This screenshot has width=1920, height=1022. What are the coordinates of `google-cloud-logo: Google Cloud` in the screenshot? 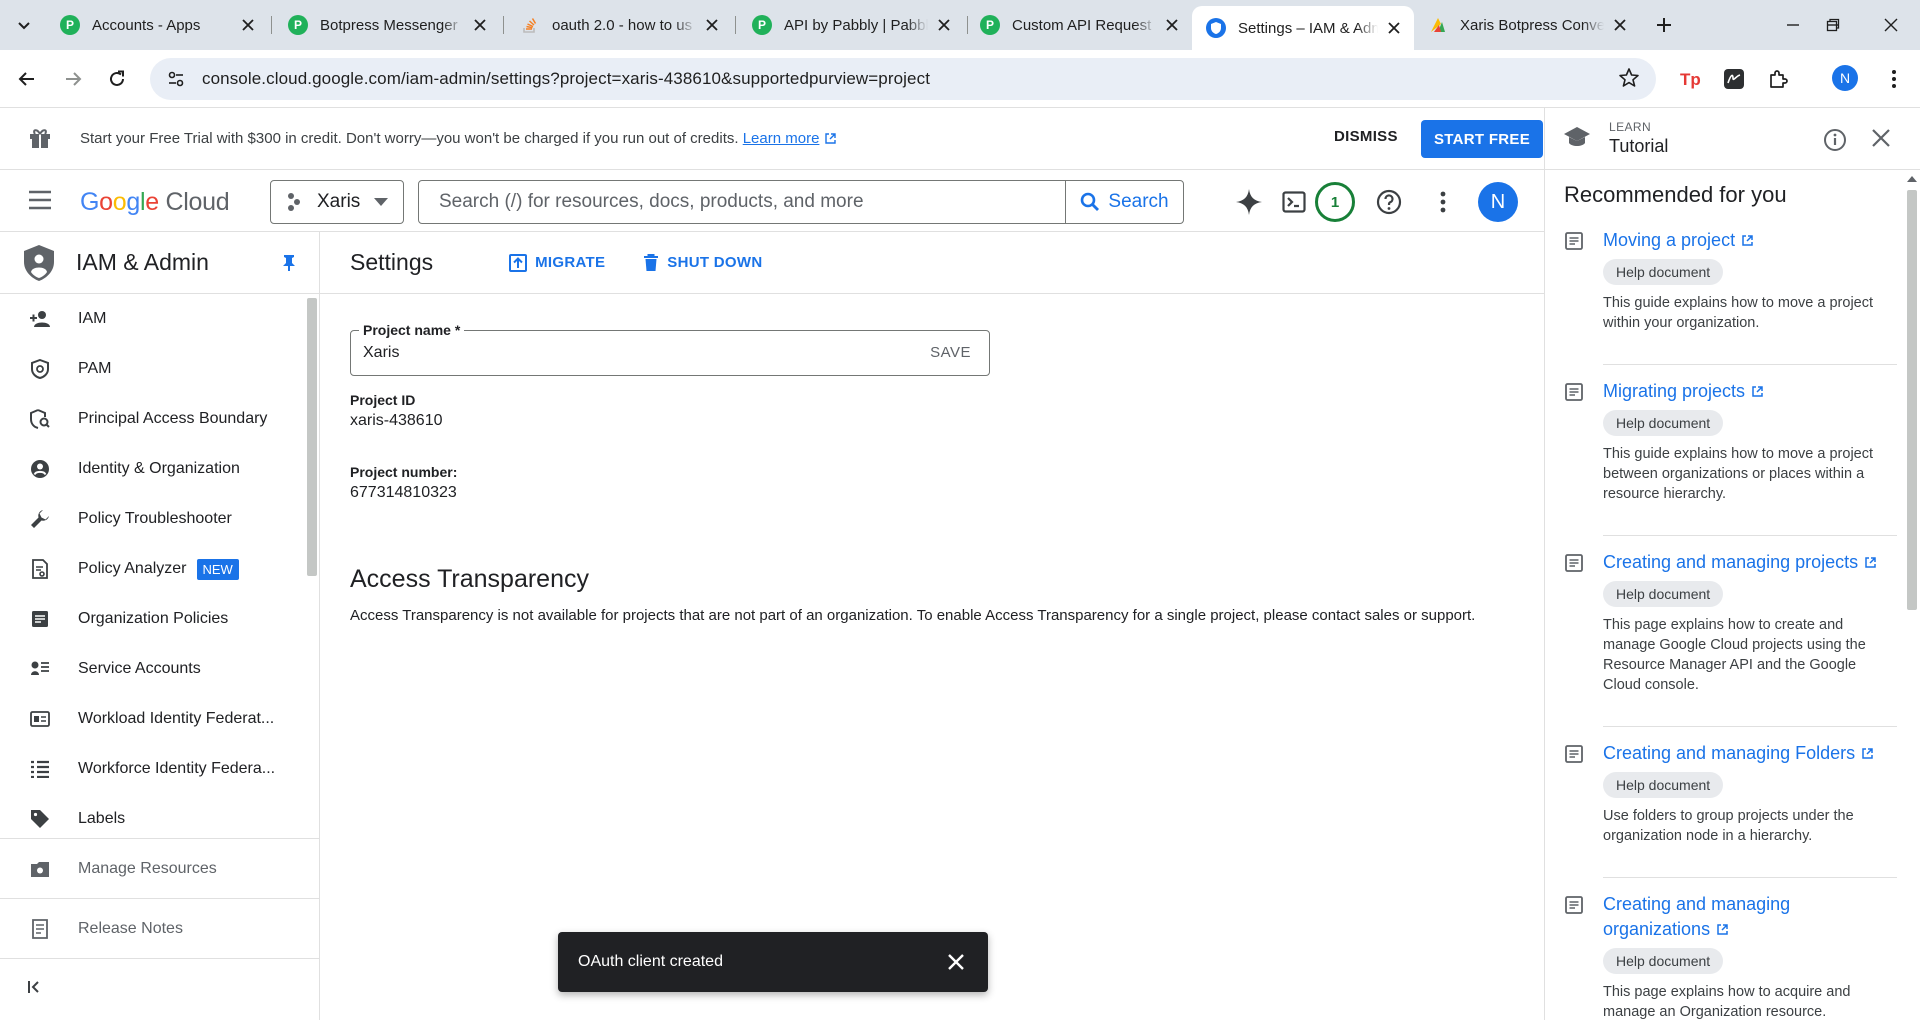 It's located at (155, 202).